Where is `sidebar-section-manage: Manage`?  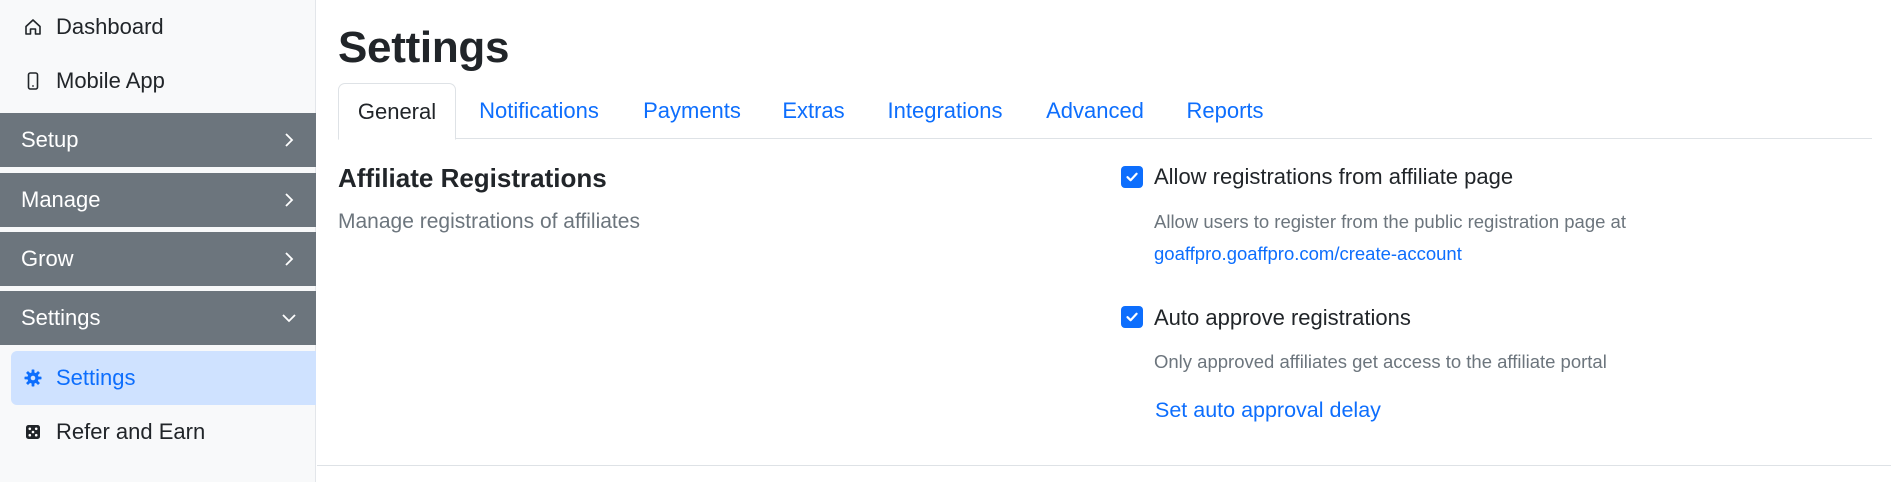 sidebar-section-manage: Manage is located at coordinates (158, 200).